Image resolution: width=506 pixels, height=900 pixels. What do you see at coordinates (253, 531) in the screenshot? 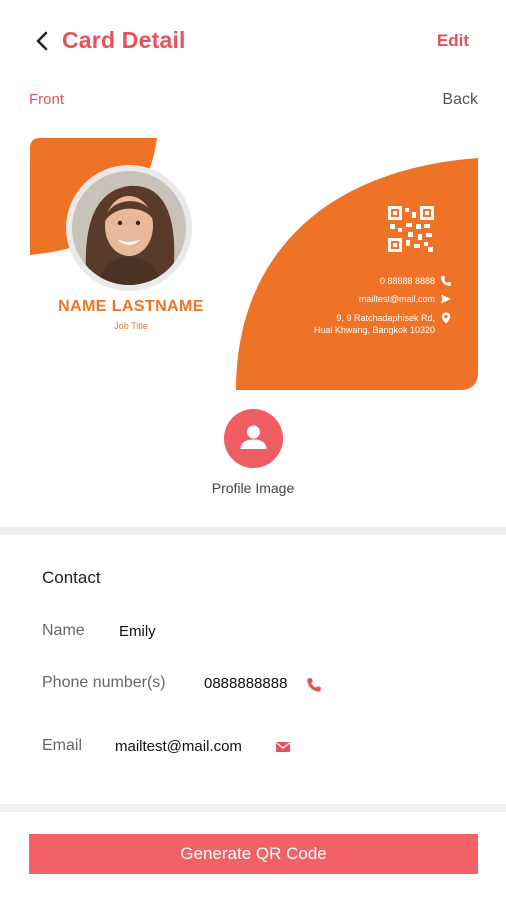
I see `section-divider` at bounding box center [253, 531].